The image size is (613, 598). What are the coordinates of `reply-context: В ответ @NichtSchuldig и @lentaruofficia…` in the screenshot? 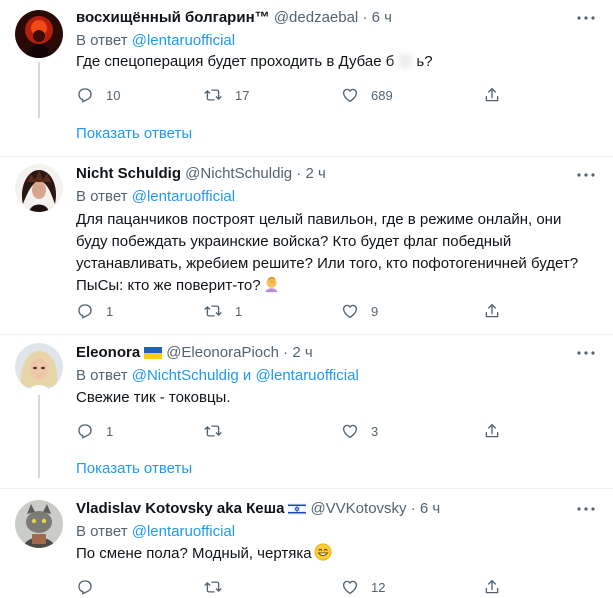 It's located at (217, 376).